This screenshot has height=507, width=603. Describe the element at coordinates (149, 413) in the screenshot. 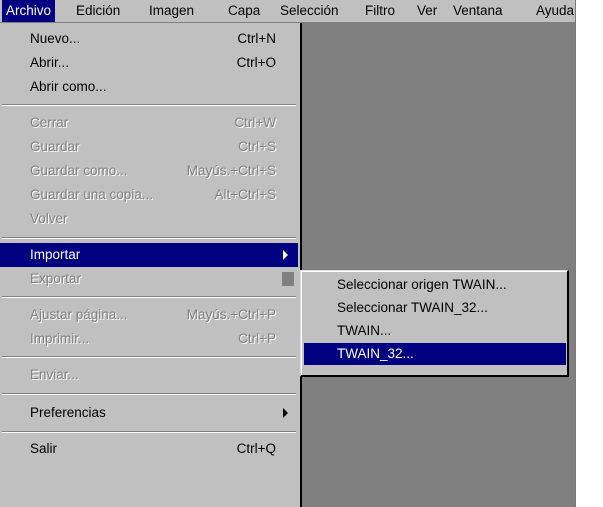

I see `menu-item-preferencias: Preferencias` at that location.